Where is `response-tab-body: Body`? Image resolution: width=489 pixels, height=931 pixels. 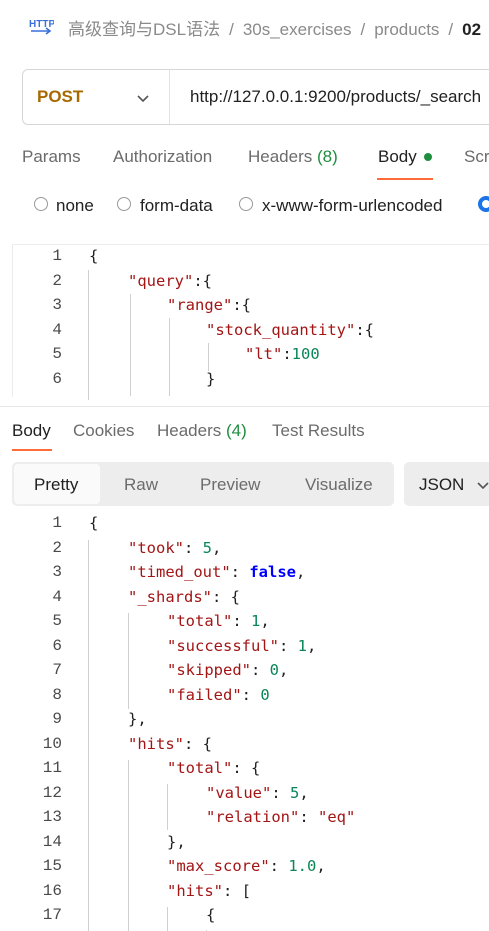
response-tab-body: Body is located at coordinates (31, 431).